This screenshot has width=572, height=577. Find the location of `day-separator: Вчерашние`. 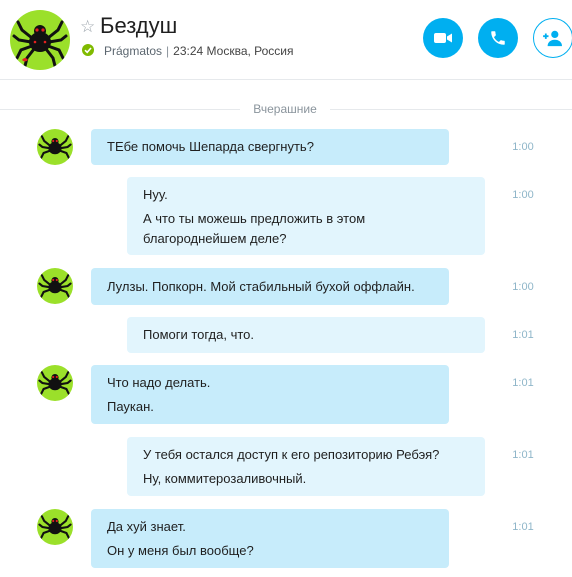

day-separator: Вчерашние is located at coordinates (286, 110).